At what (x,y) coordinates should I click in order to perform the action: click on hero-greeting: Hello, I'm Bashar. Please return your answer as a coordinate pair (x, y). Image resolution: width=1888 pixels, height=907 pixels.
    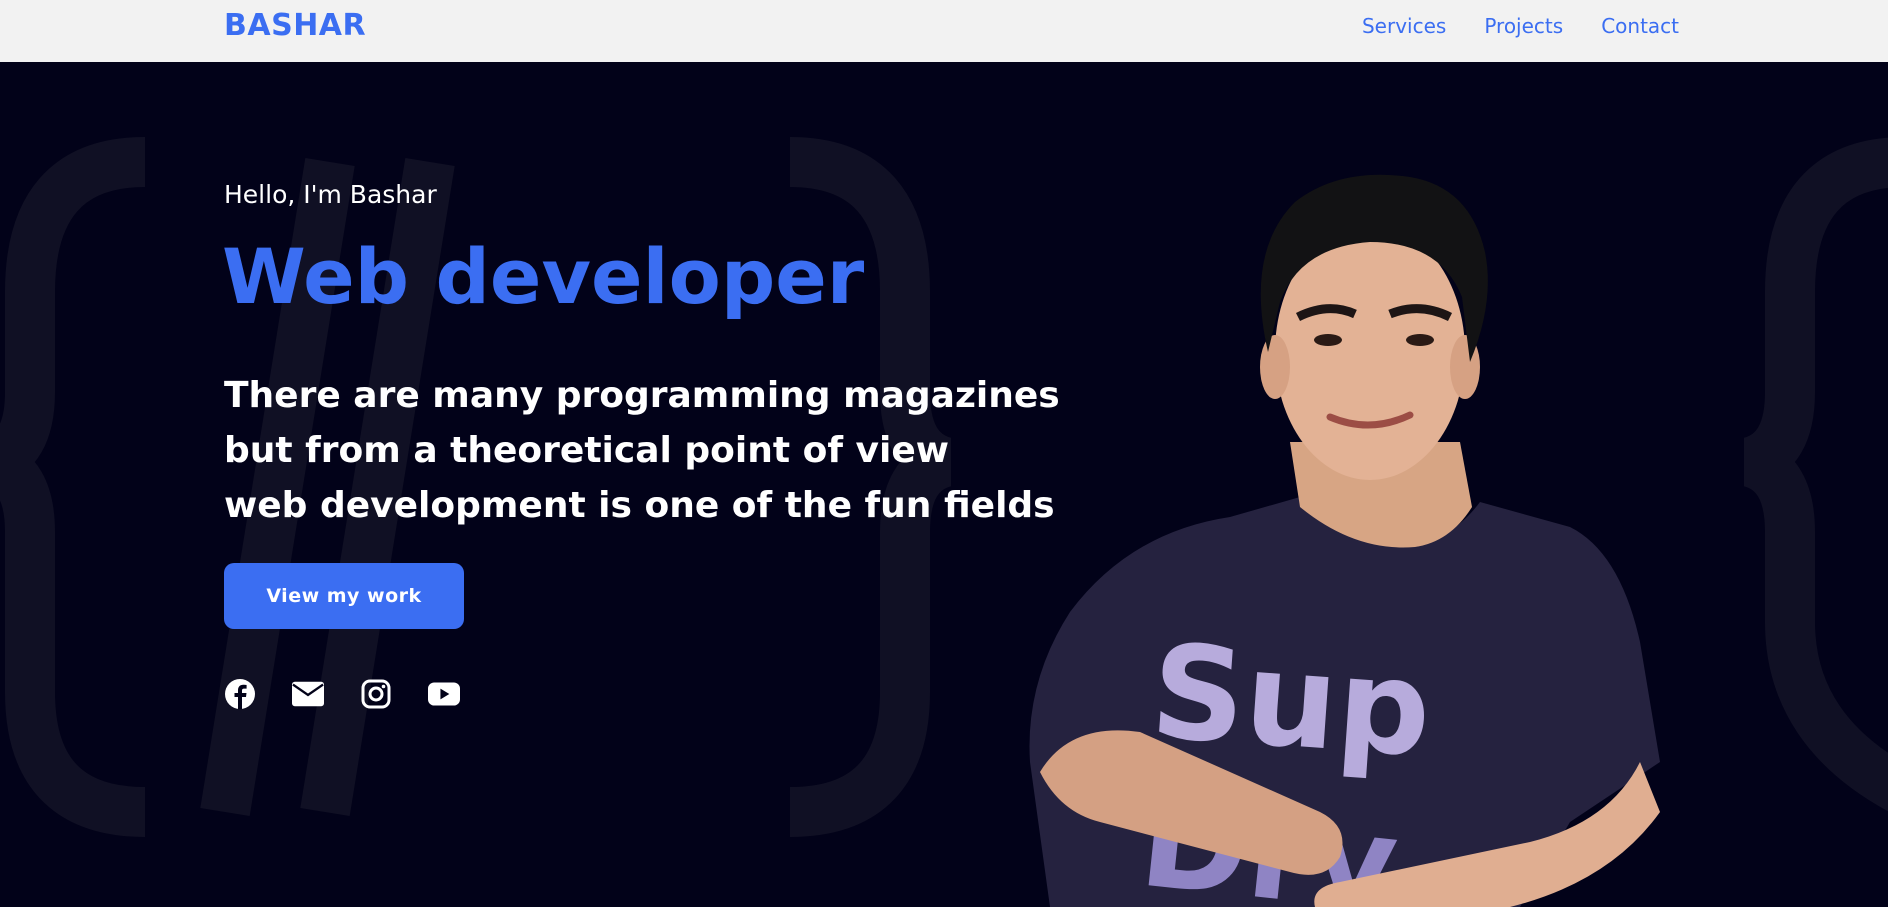
    Looking at the image, I should click on (330, 194).